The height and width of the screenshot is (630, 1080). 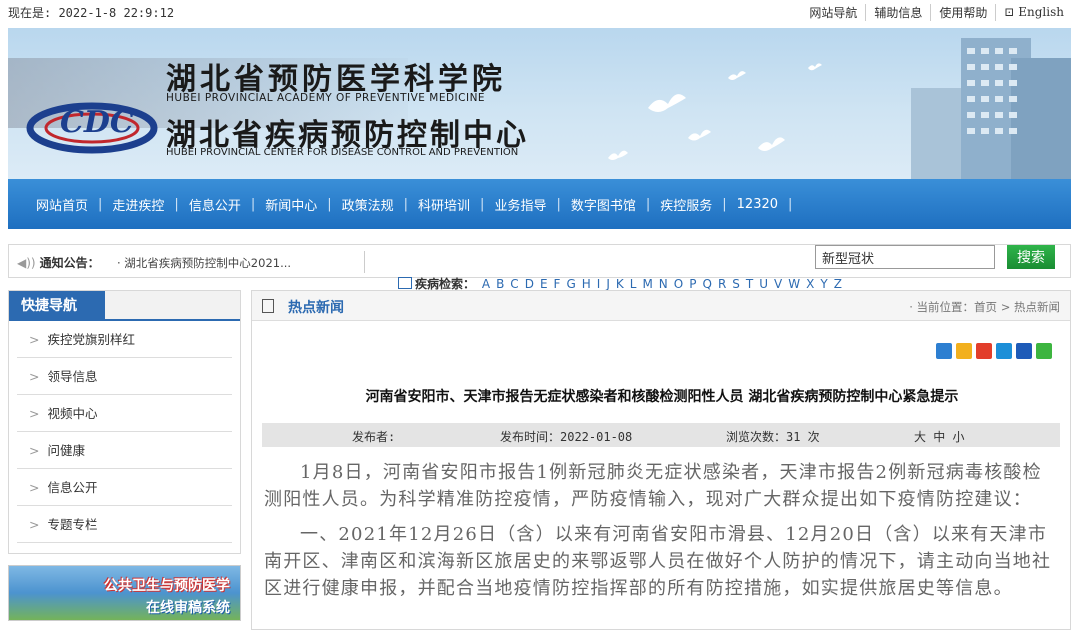 I want to click on quick-nav-item: > 信息公开, so click(x=124, y=487).